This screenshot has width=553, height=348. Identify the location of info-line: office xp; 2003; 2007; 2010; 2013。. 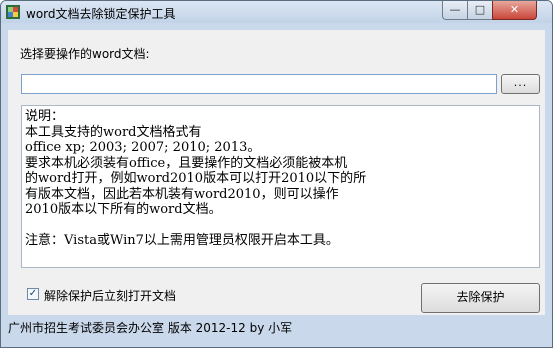
(143, 147).